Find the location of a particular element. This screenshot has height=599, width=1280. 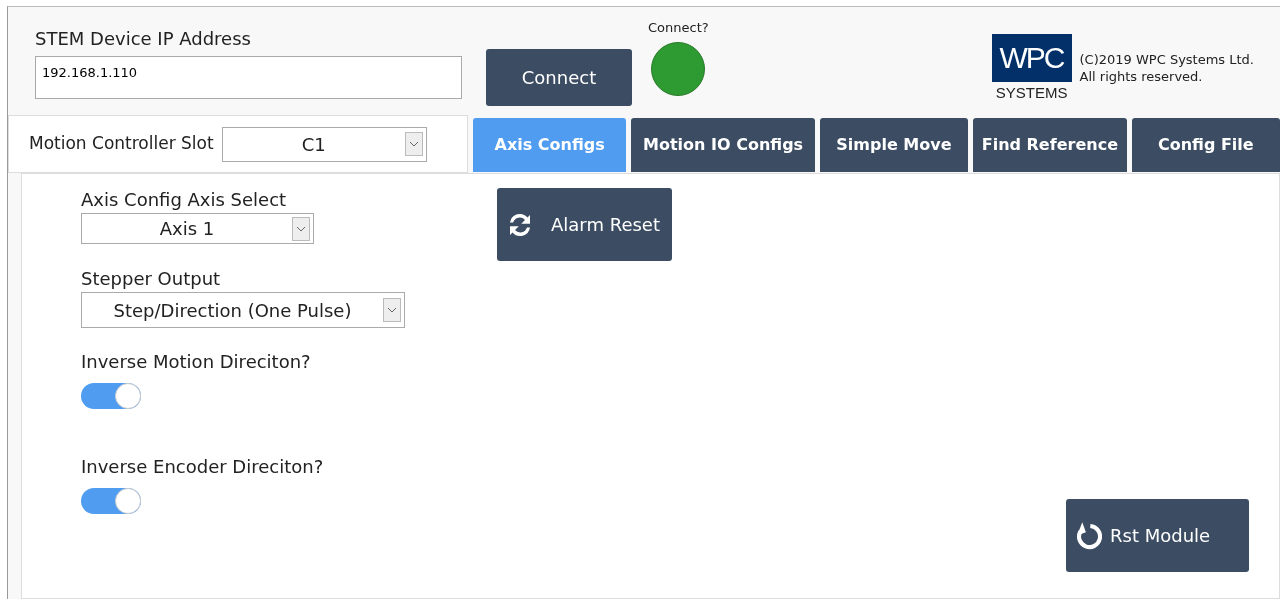

stepper-output-dropdown: Step/Direction (One Pulse) is located at coordinates (243, 310).